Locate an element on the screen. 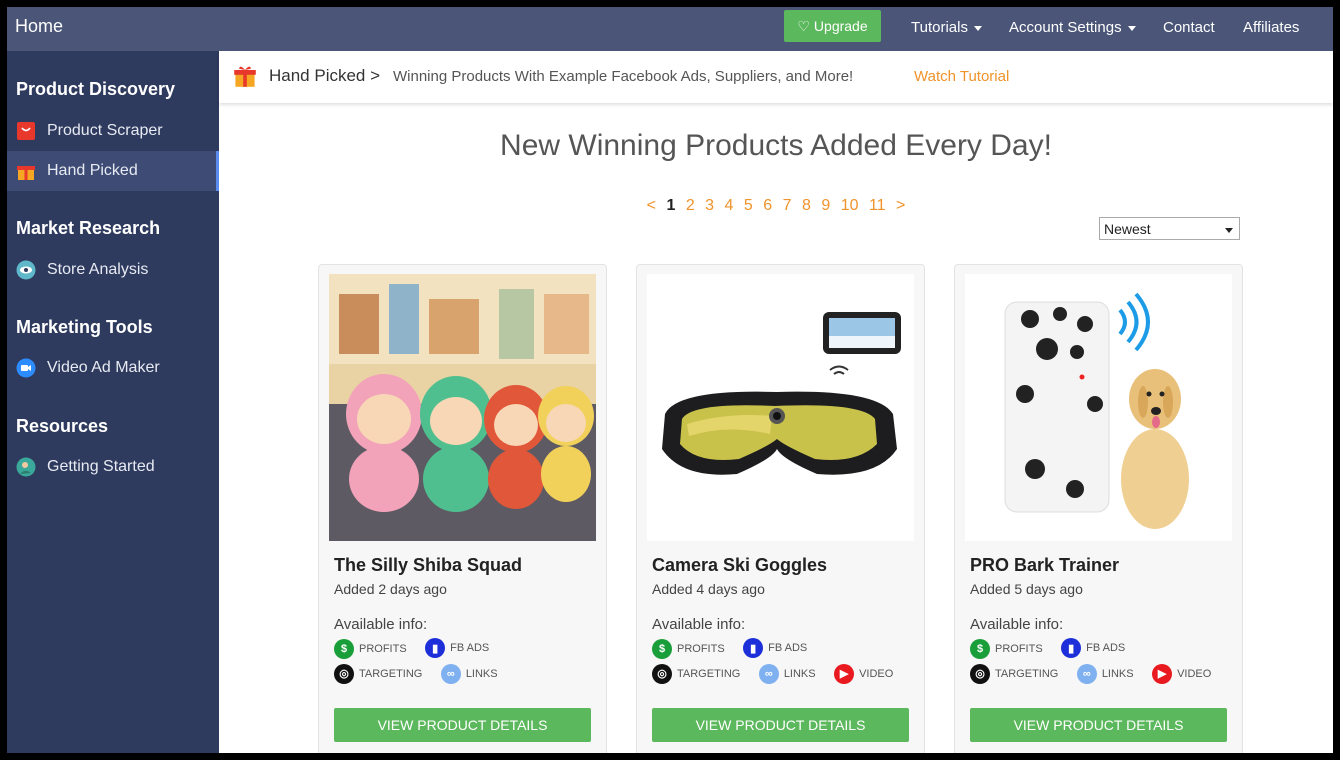  pagination-page: 4 is located at coordinates (729, 205).